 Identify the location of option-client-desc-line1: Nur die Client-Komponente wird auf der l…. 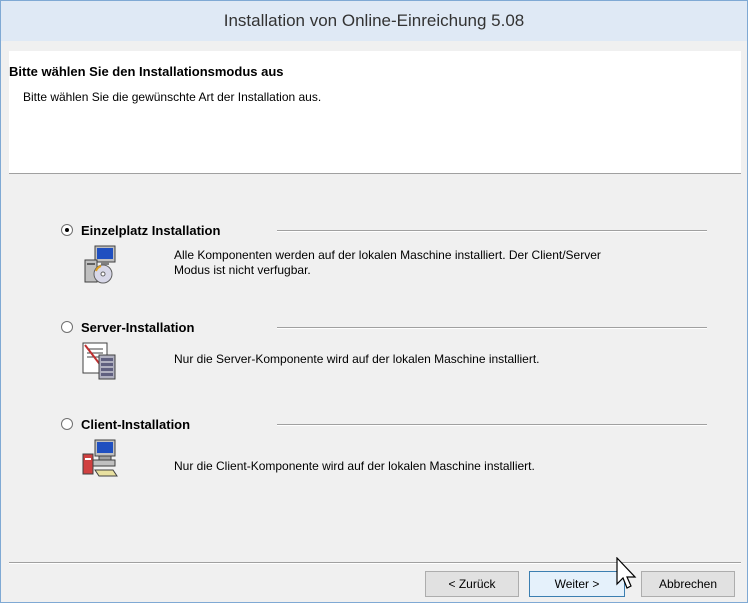
(354, 466).